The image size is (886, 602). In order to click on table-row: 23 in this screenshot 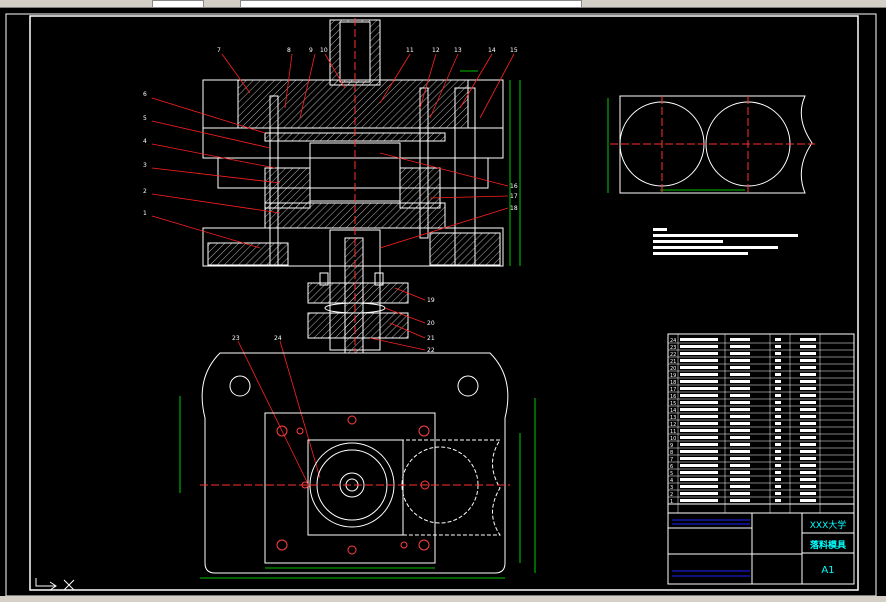, I will do `click(673, 348)`.